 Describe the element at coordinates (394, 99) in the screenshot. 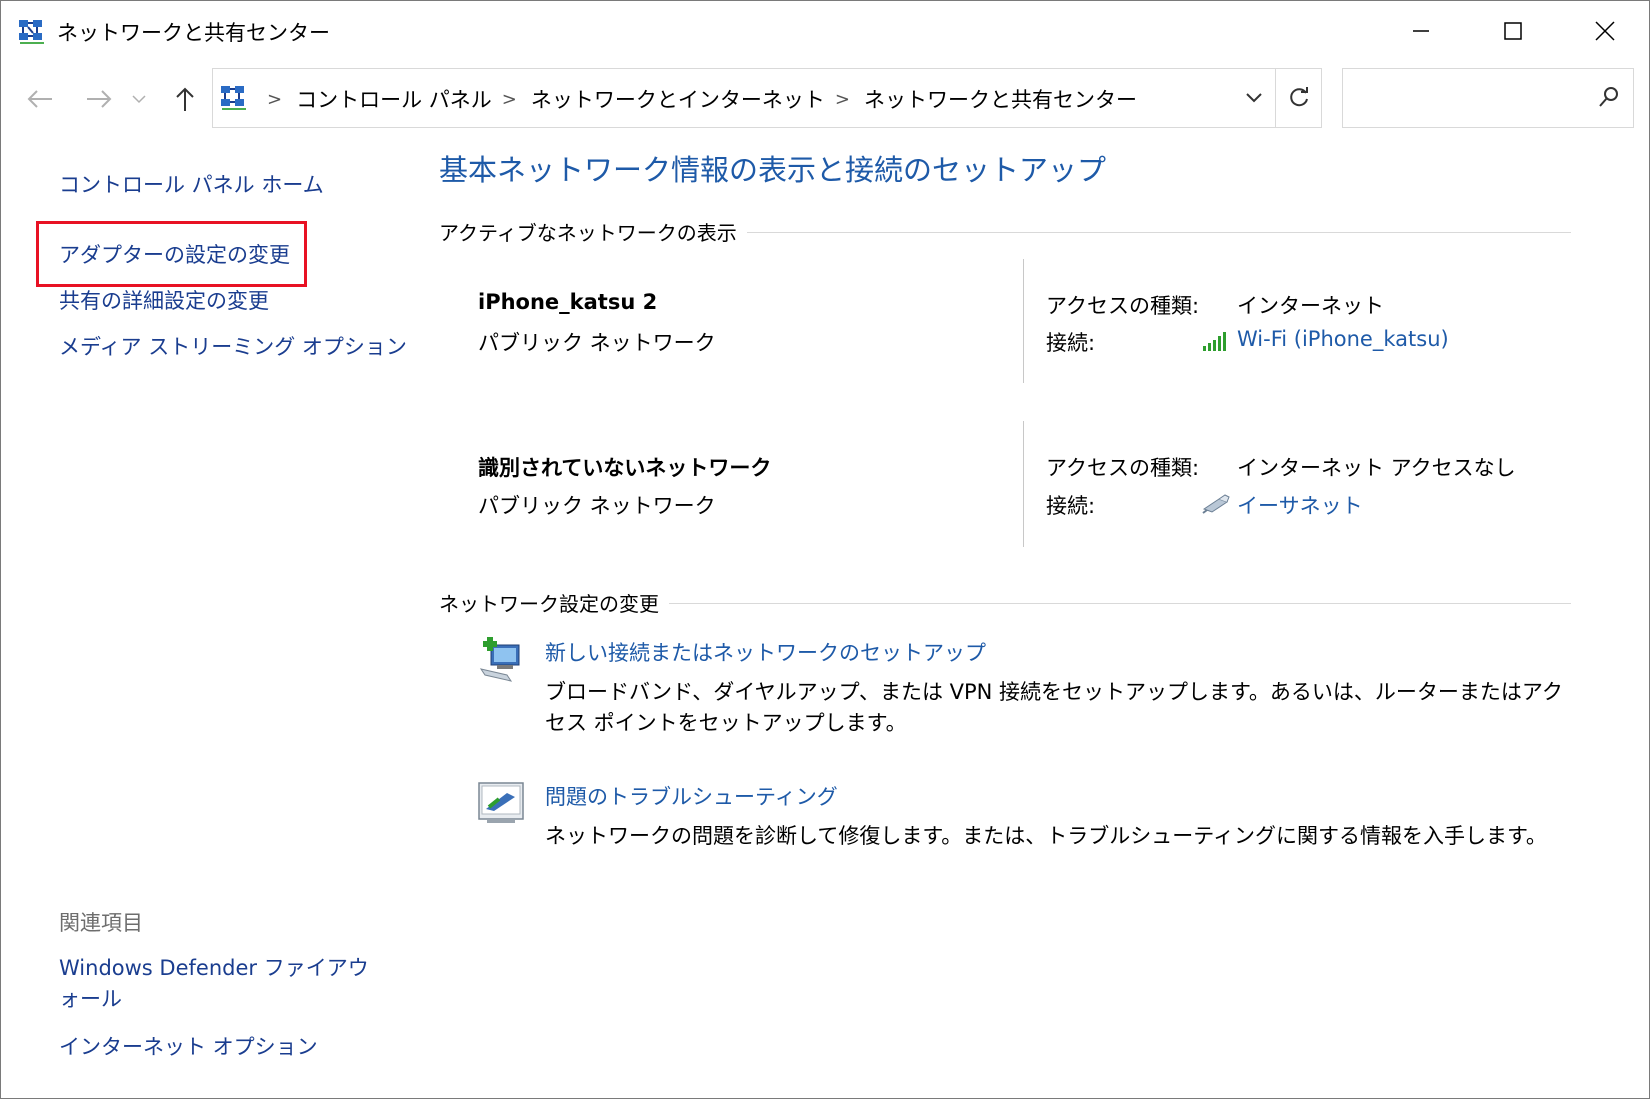

I see `breadcrumb-control-panel: コントロール パネル` at that location.